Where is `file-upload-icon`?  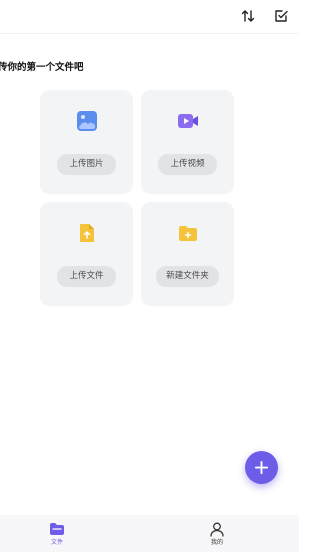
file-upload-icon is located at coordinates (87, 233).